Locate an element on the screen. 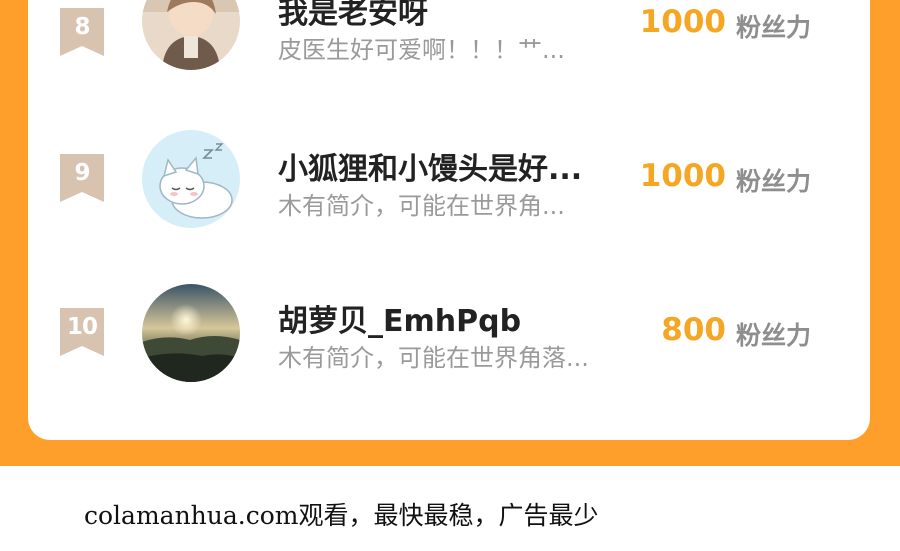 The height and width of the screenshot is (551, 900). fan-power-score: 800 is located at coordinates (693, 330).